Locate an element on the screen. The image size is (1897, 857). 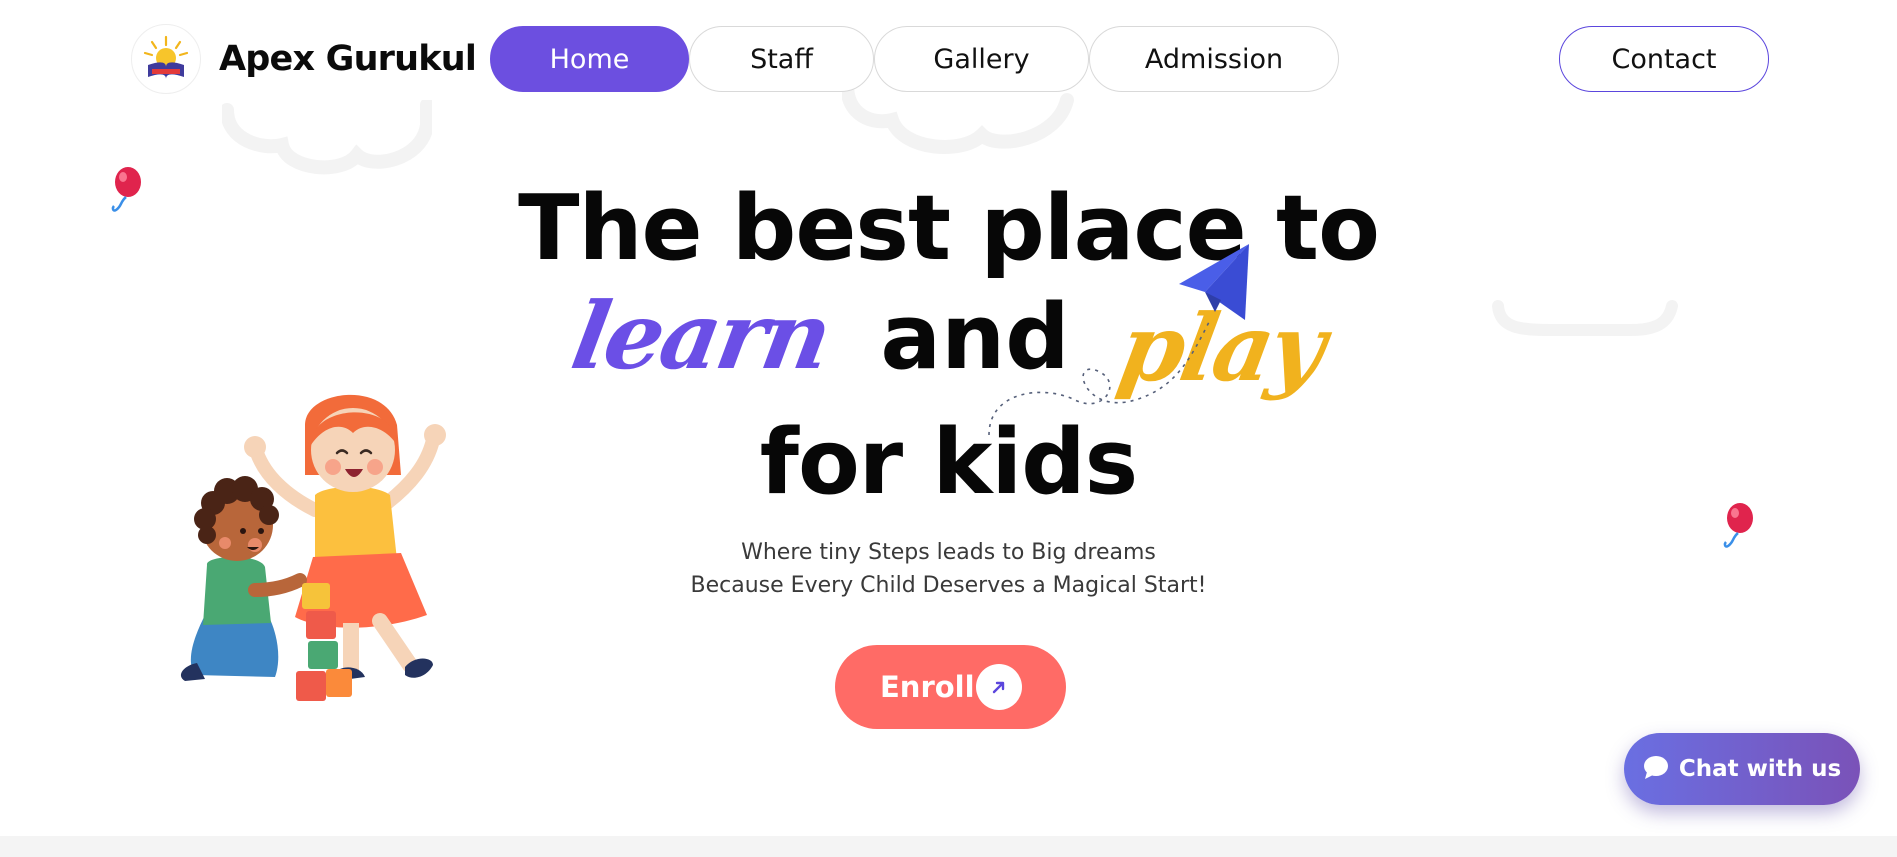
enroll-label: Enroll is located at coordinates (927, 687).